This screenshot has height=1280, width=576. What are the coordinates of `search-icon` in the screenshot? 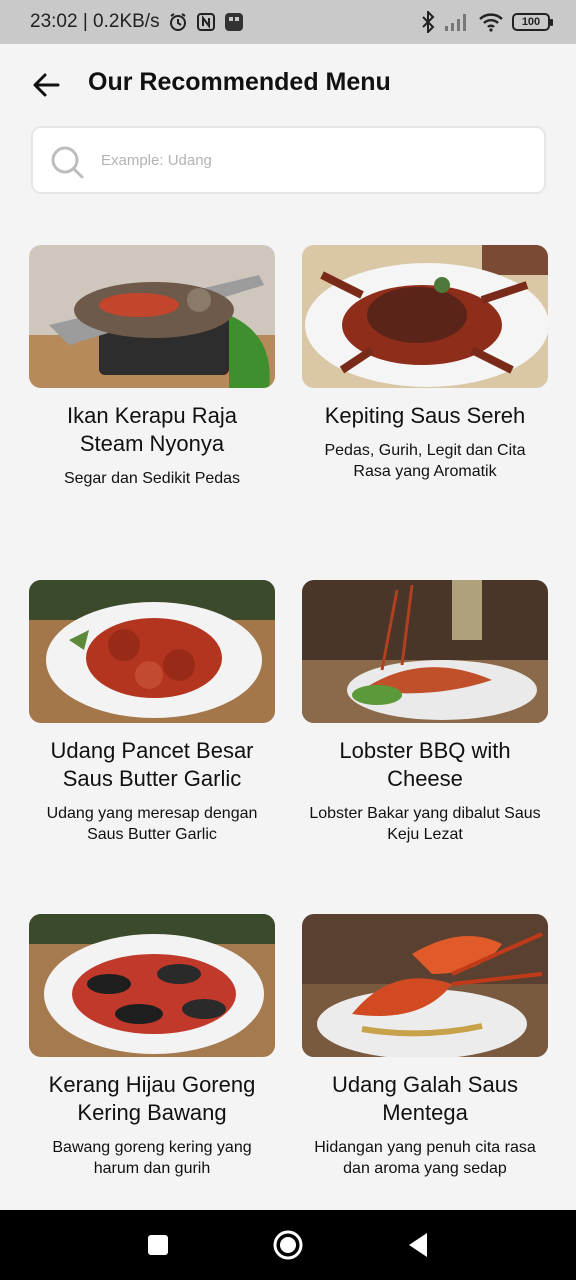 It's located at (67, 162).